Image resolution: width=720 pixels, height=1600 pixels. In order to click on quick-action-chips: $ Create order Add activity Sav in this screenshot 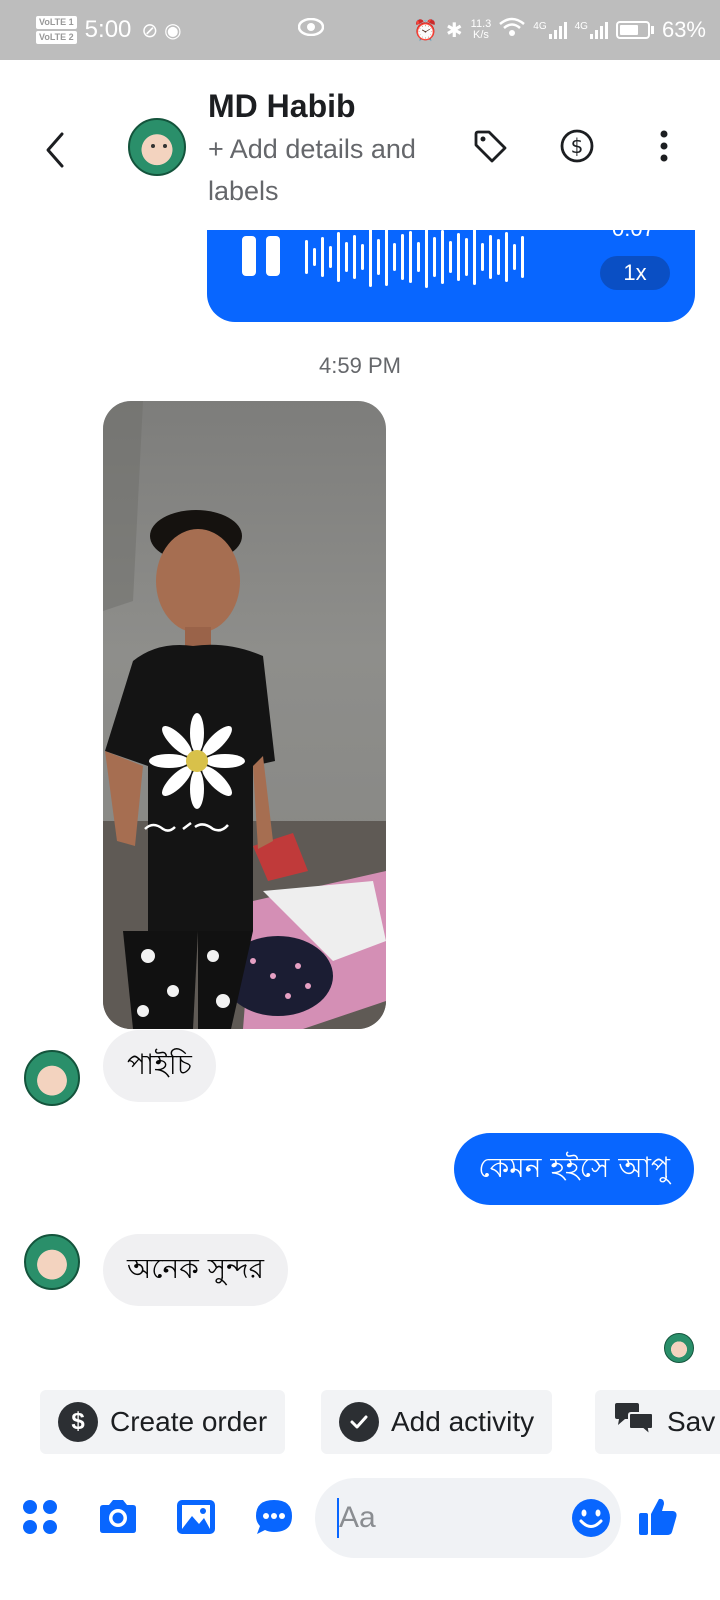, I will do `click(360, 1423)`.